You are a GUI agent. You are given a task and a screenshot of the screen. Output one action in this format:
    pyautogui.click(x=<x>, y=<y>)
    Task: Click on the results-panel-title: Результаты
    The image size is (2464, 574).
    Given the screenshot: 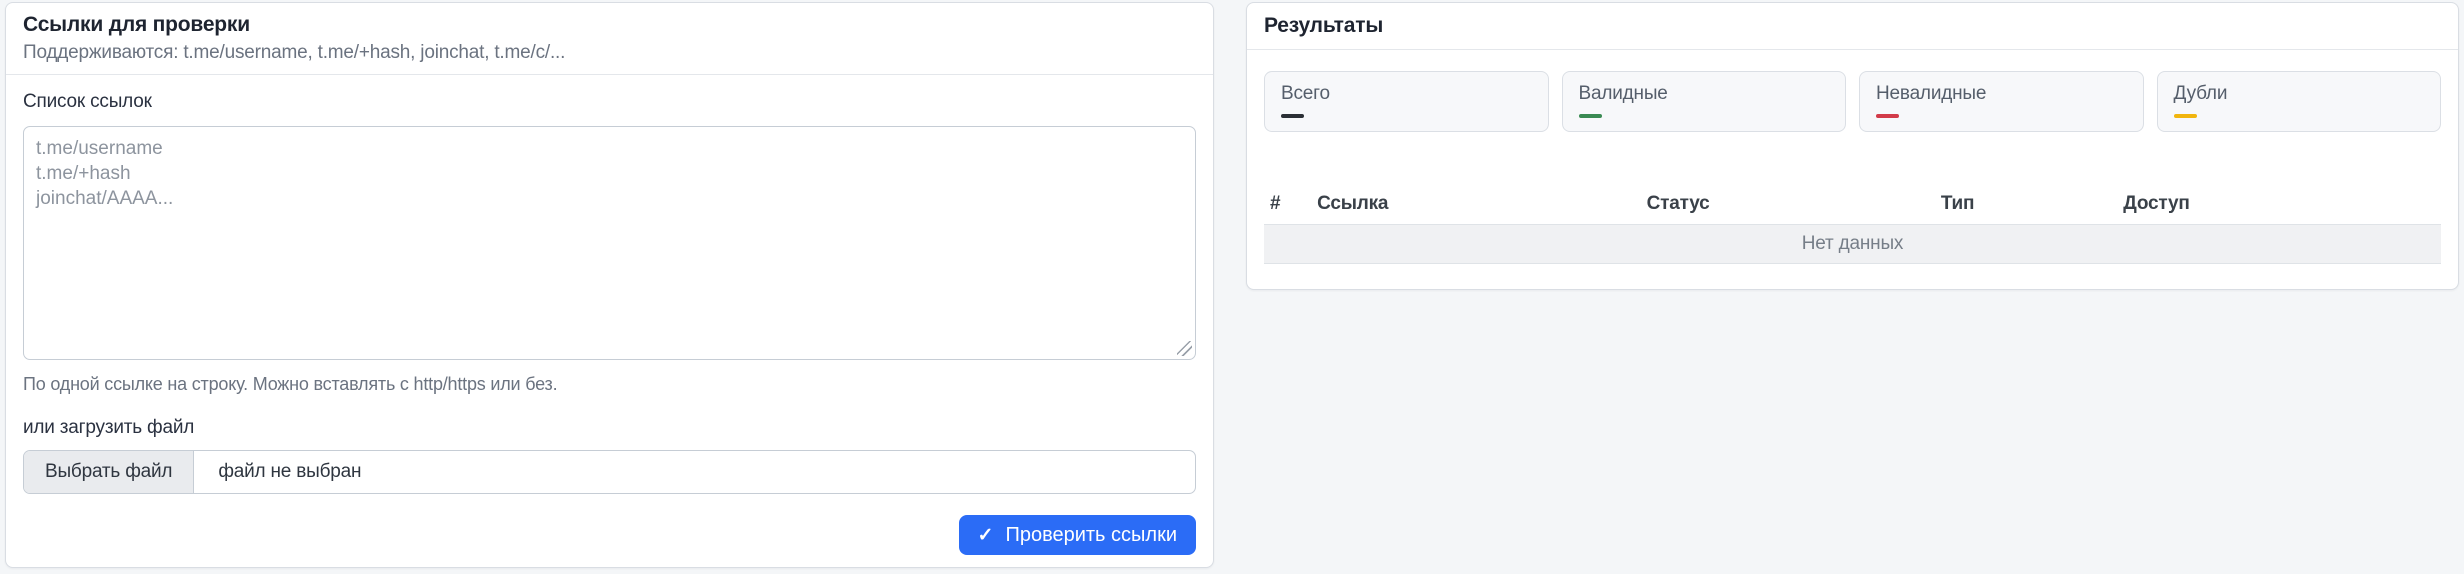 What is the action you would take?
    pyautogui.click(x=1324, y=25)
    